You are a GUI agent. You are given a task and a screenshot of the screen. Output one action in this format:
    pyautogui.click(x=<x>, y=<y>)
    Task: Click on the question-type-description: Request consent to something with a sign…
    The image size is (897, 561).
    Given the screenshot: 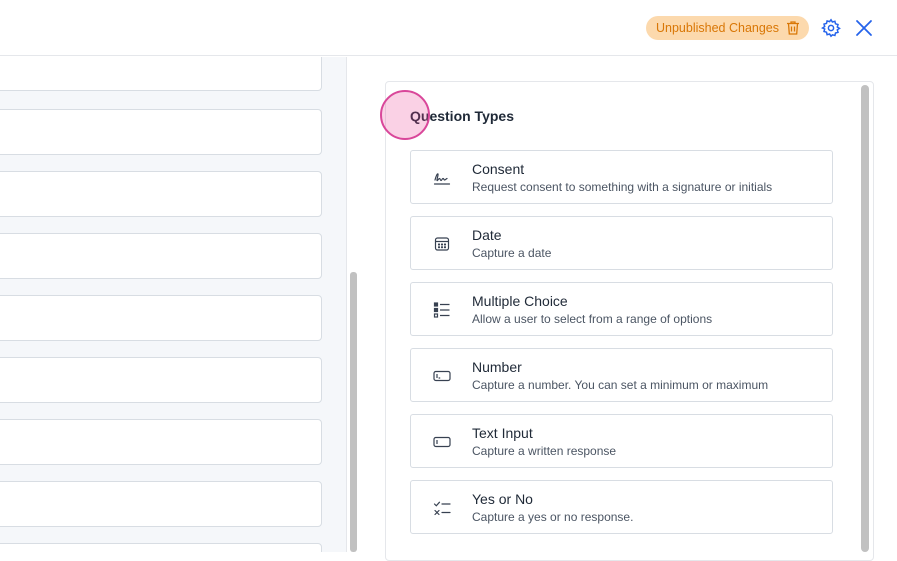 What is the action you would take?
    pyautogui.click(x=622, y=187)
    